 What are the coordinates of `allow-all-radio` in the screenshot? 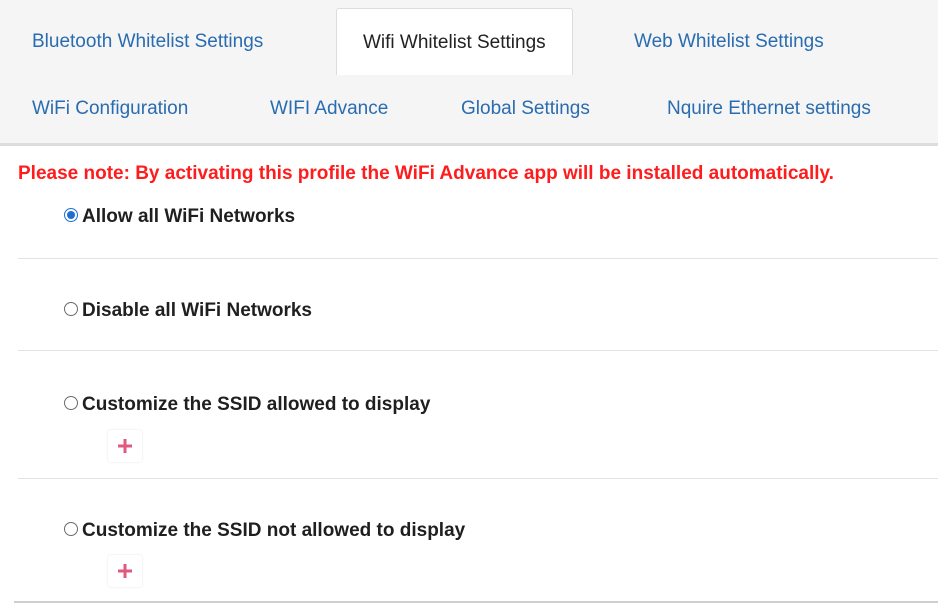 It's located at (71, 215).